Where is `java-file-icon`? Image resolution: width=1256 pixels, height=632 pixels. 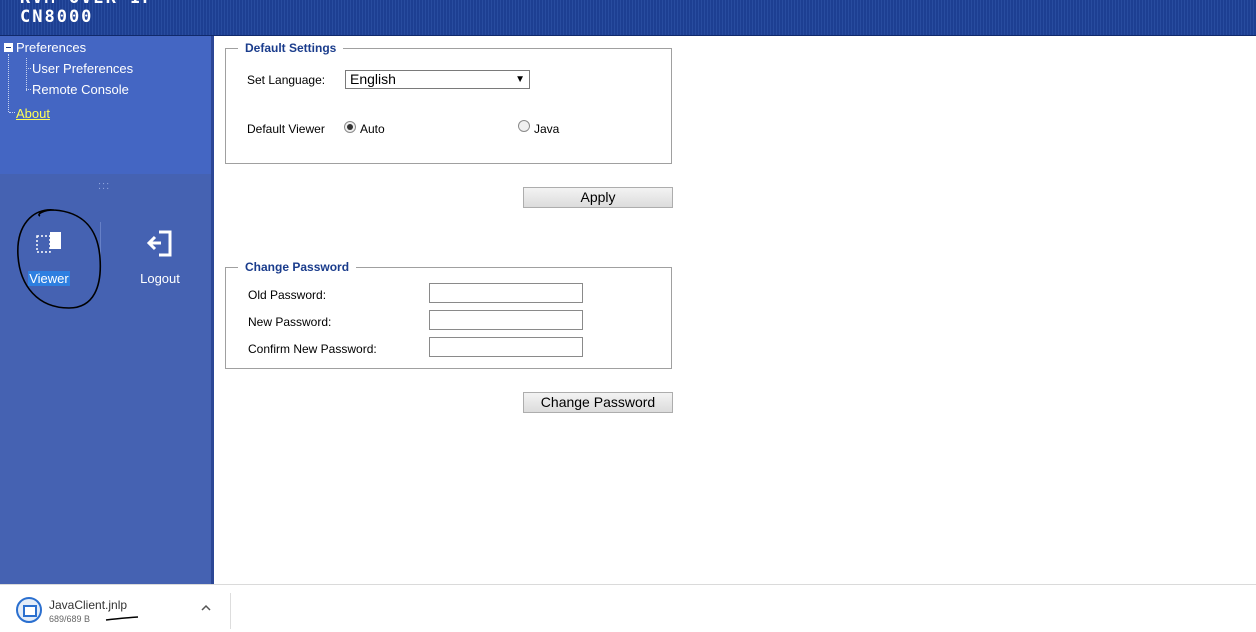 java-file-icon is located at coordinates (29, 610).